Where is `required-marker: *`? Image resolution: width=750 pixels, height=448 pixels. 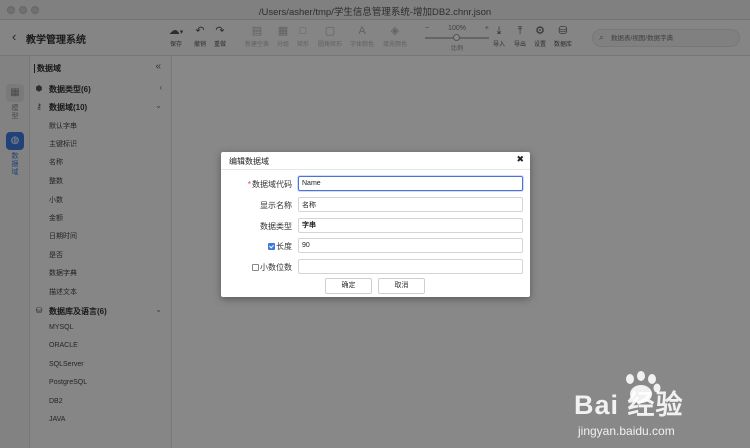 required-marker: * is located at coordinates (249, 184).